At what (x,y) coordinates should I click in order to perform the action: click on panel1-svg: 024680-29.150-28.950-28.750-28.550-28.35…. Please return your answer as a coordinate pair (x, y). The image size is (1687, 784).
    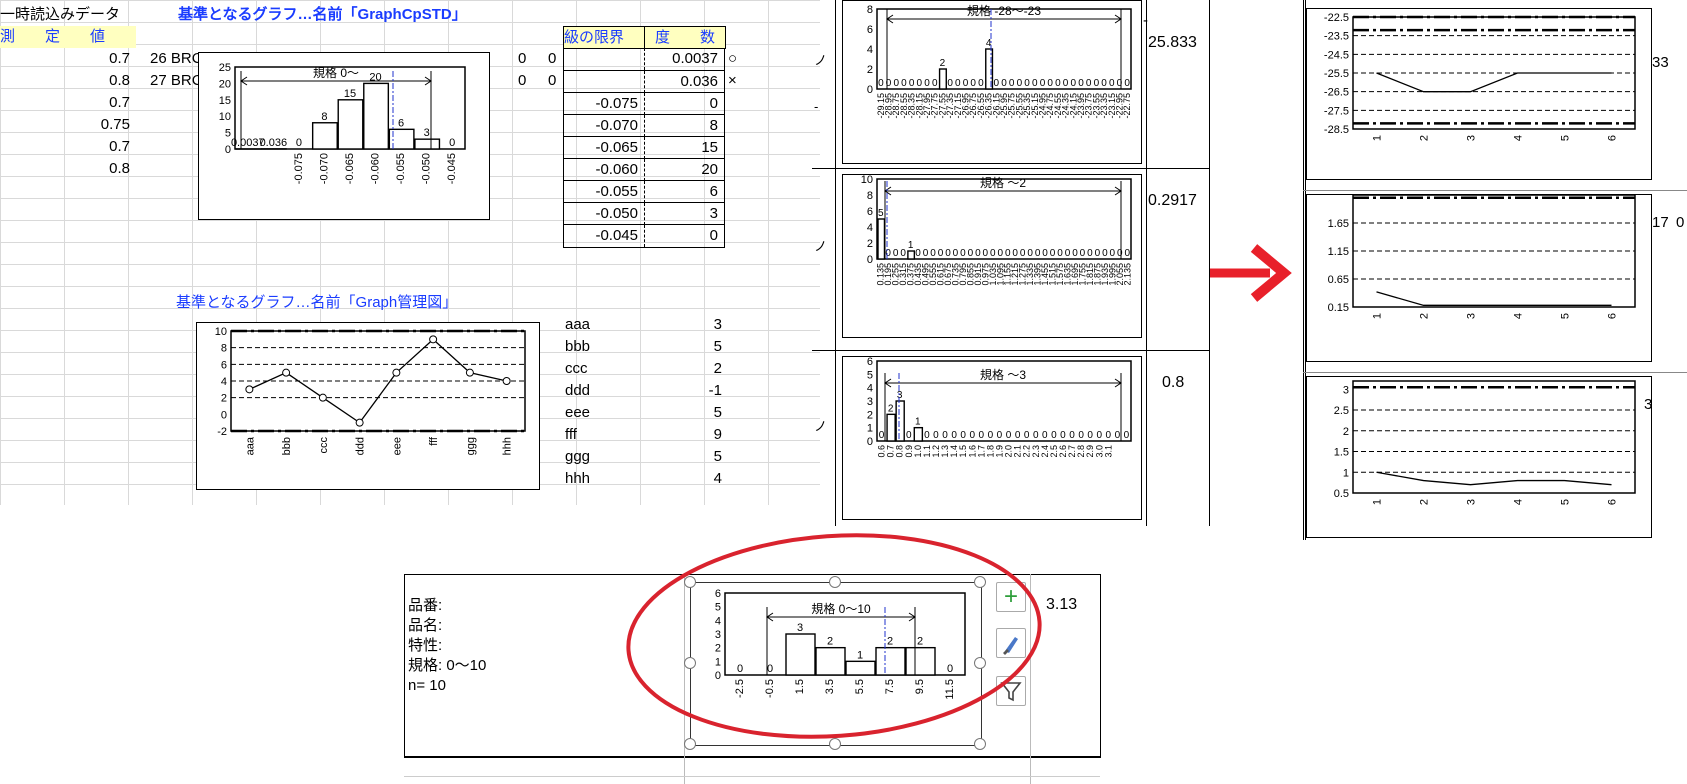
    Looking at the image, I should click on (999, 61).